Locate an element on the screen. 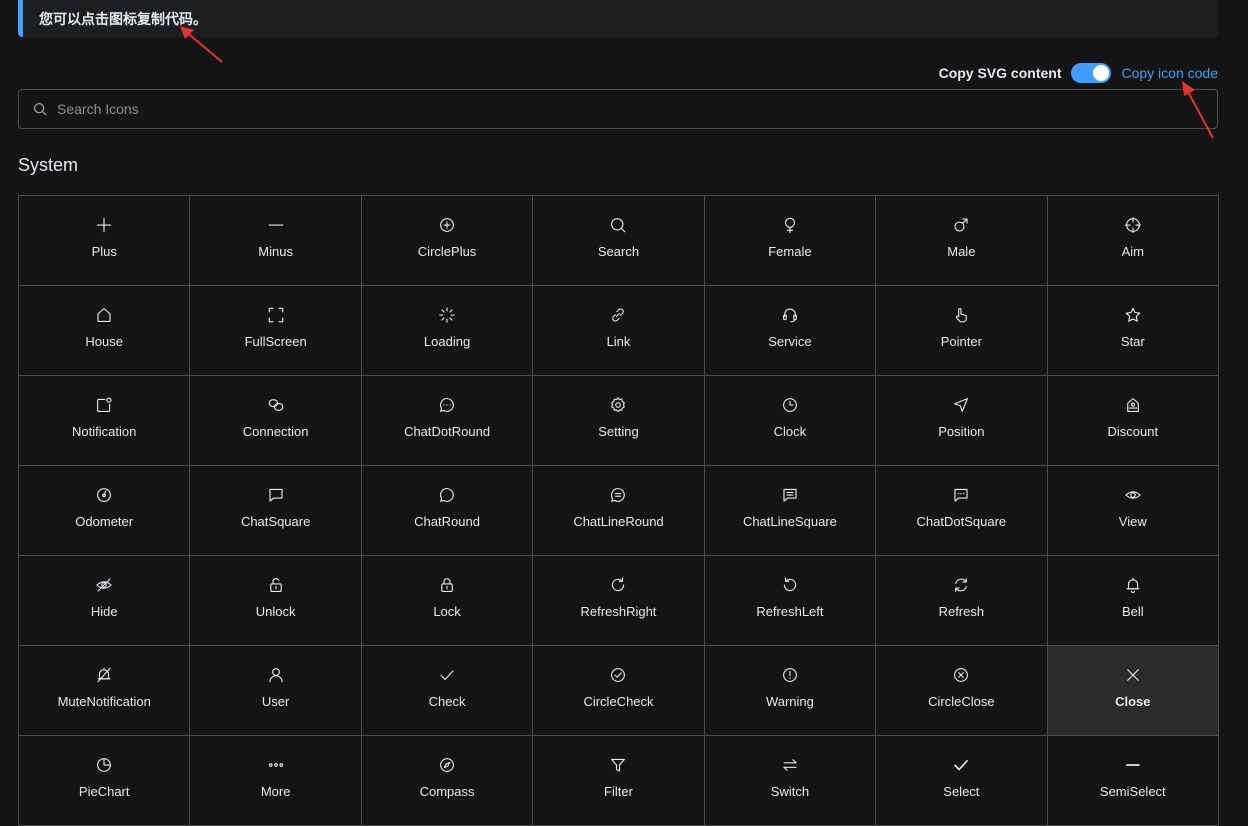 The width and height of the screenshot is (1248, 826). icon-item: Switch is located at coordinates (790, 781).